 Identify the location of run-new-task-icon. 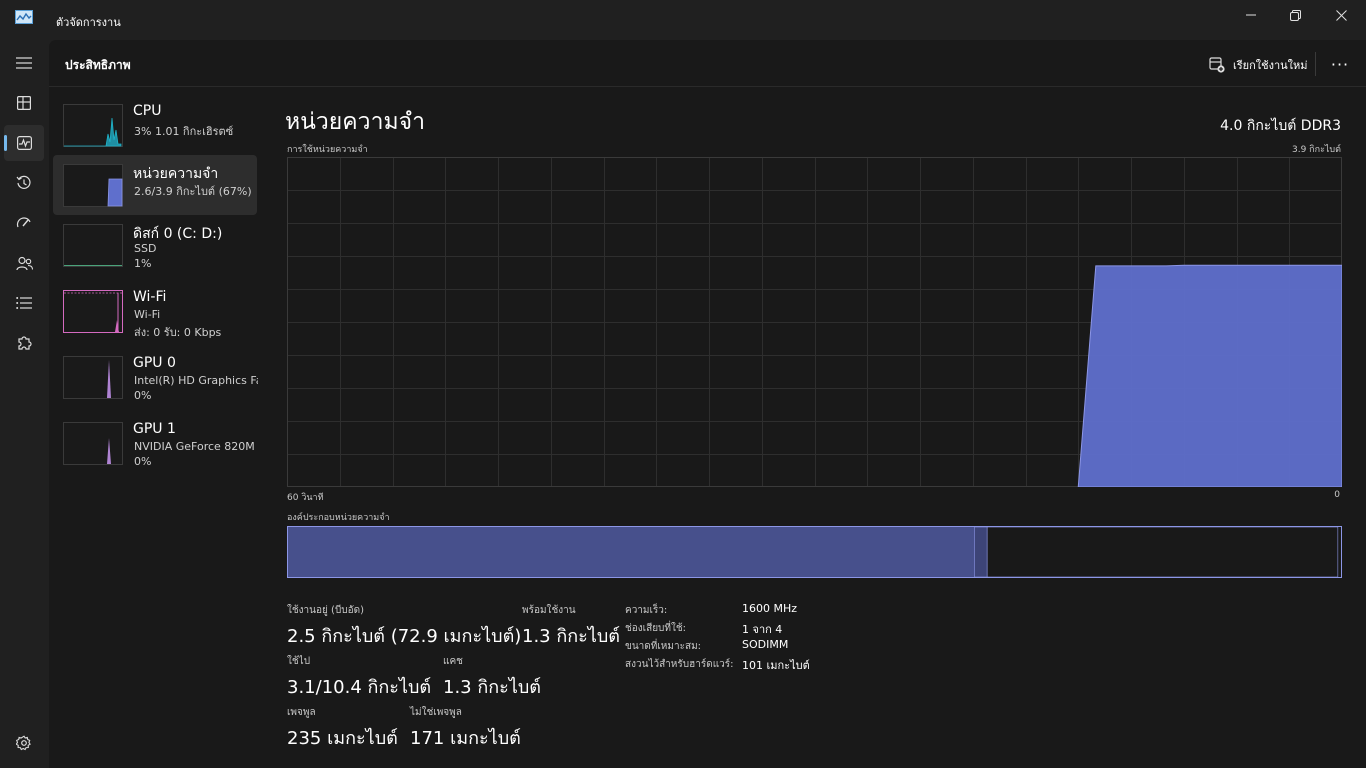
(1217, 65).